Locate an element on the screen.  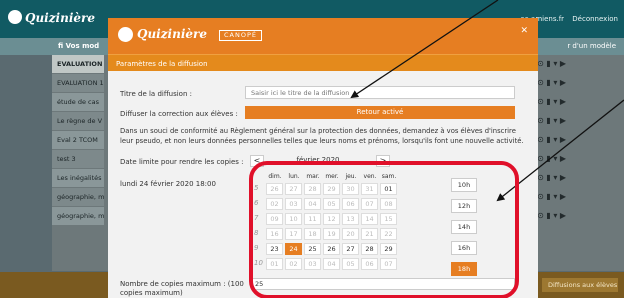
calendar-day: 09 is located at coordinates (274, 219).